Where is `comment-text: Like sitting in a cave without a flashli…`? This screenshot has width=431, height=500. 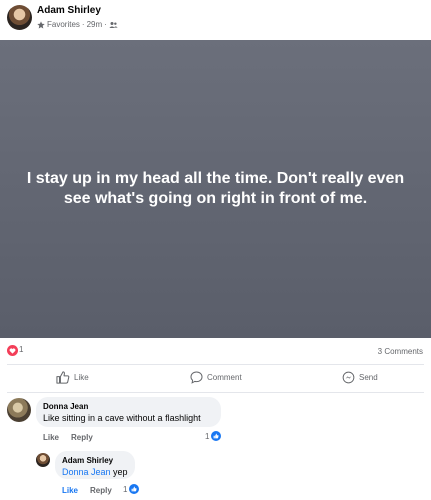
comment-text: Like sitting in a cave without a flashli… is located at coordinates (122, 418).